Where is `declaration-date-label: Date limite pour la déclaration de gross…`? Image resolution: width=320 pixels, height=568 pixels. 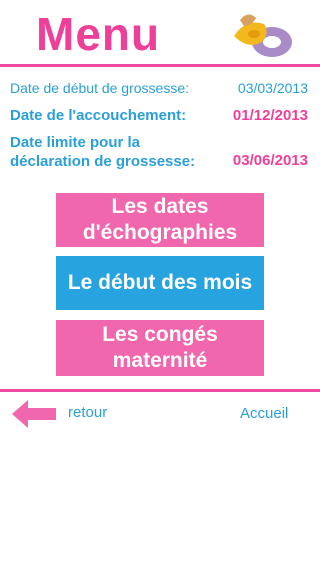 declaration-date-label: Date limite pour la déclaration de gross… is located at coordinates (102, 152).